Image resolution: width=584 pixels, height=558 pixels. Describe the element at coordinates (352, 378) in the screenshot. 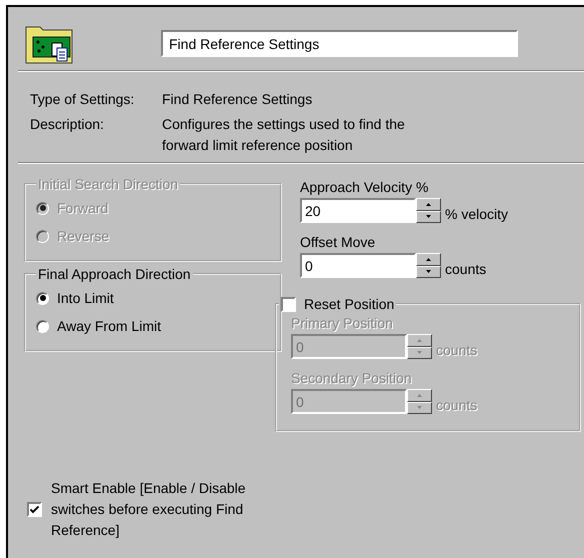

I see `field-label: Secondary Position` at that location.